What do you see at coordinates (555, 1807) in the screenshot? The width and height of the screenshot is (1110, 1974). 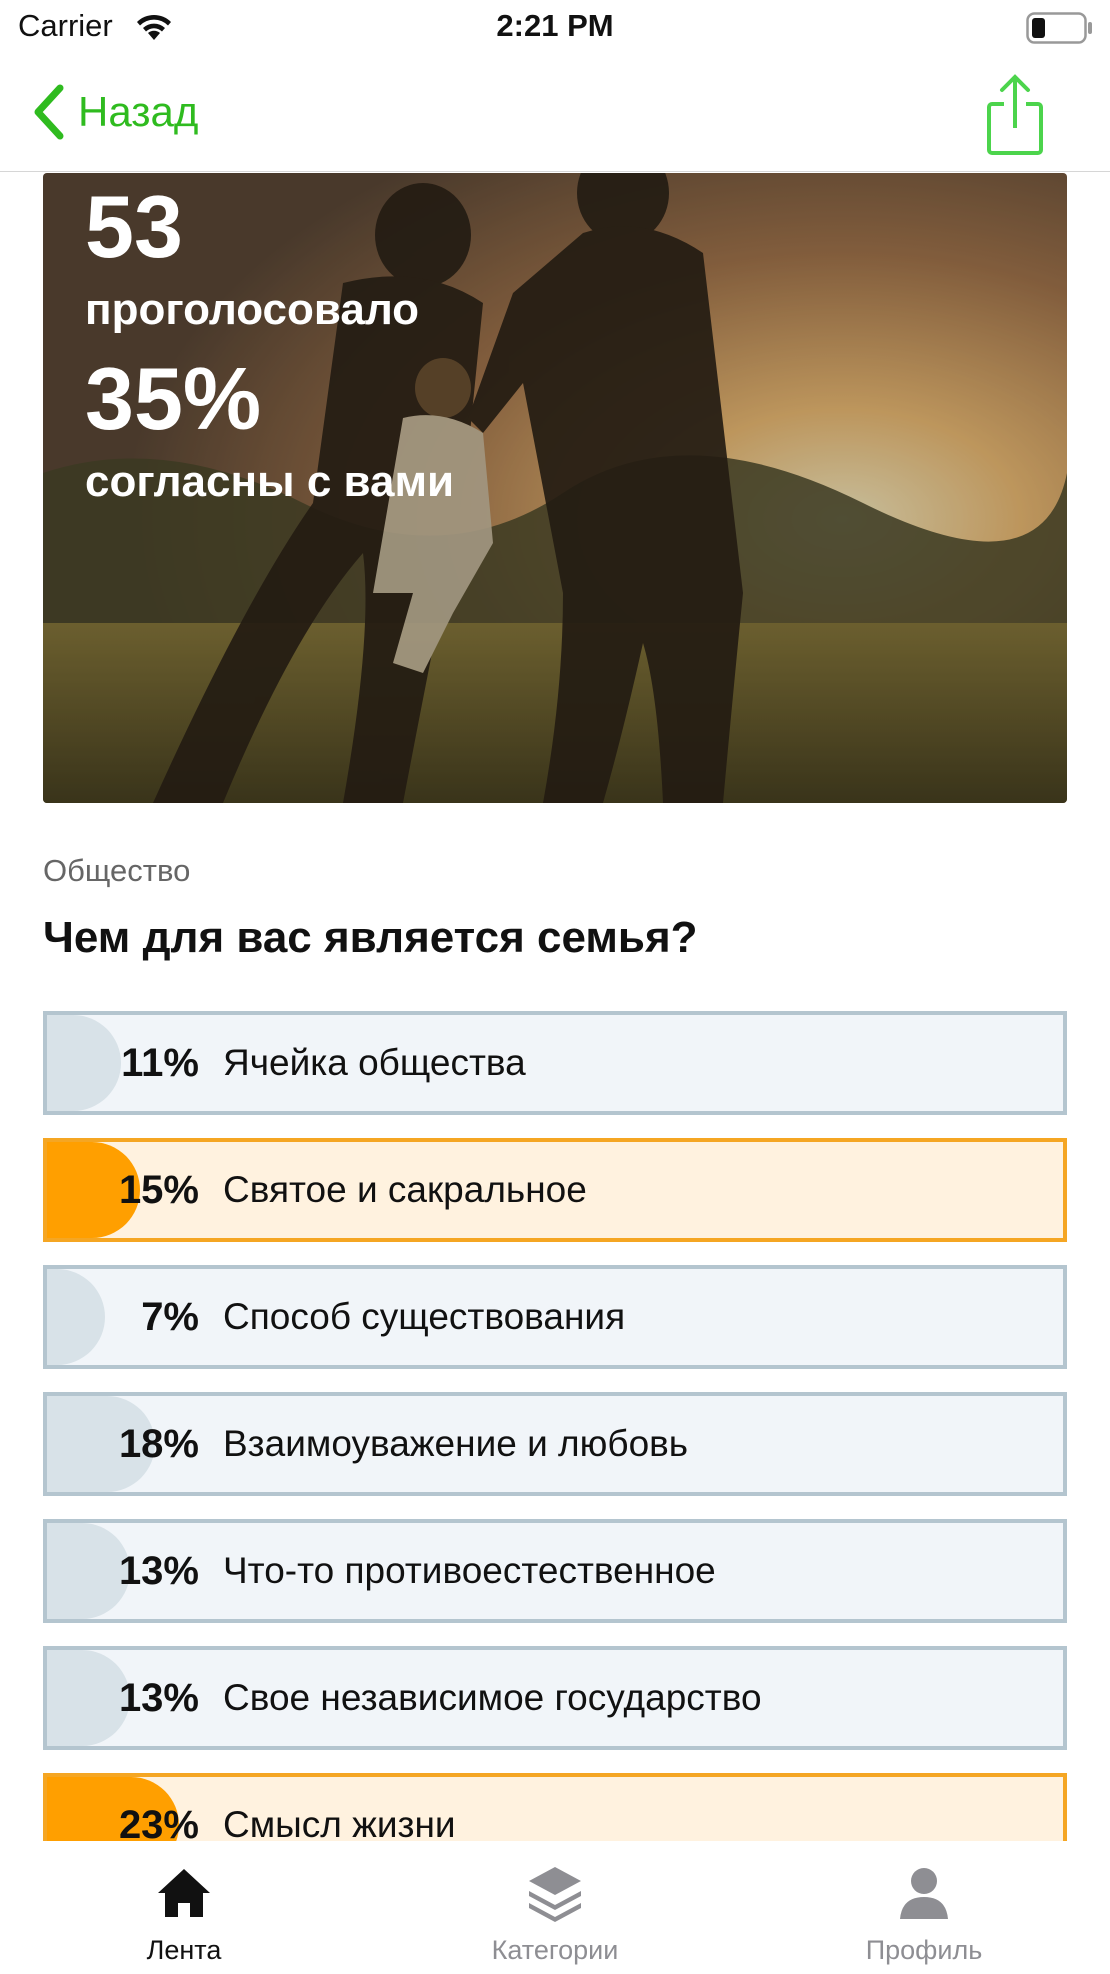 I see `answer-option: 23% Смысл жизни` at bounding box center [555, 1807].